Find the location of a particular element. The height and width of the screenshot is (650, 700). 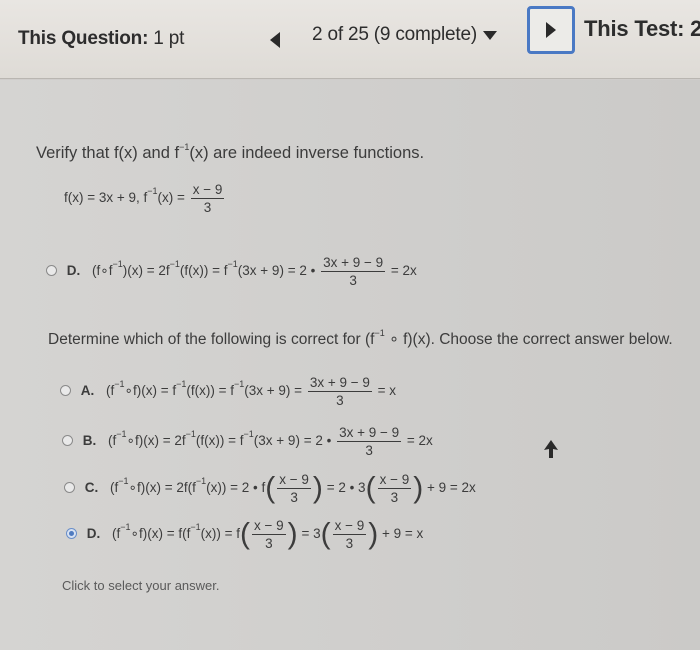

test-points-label: This Test: 2 is located at coordinates (642, 28).